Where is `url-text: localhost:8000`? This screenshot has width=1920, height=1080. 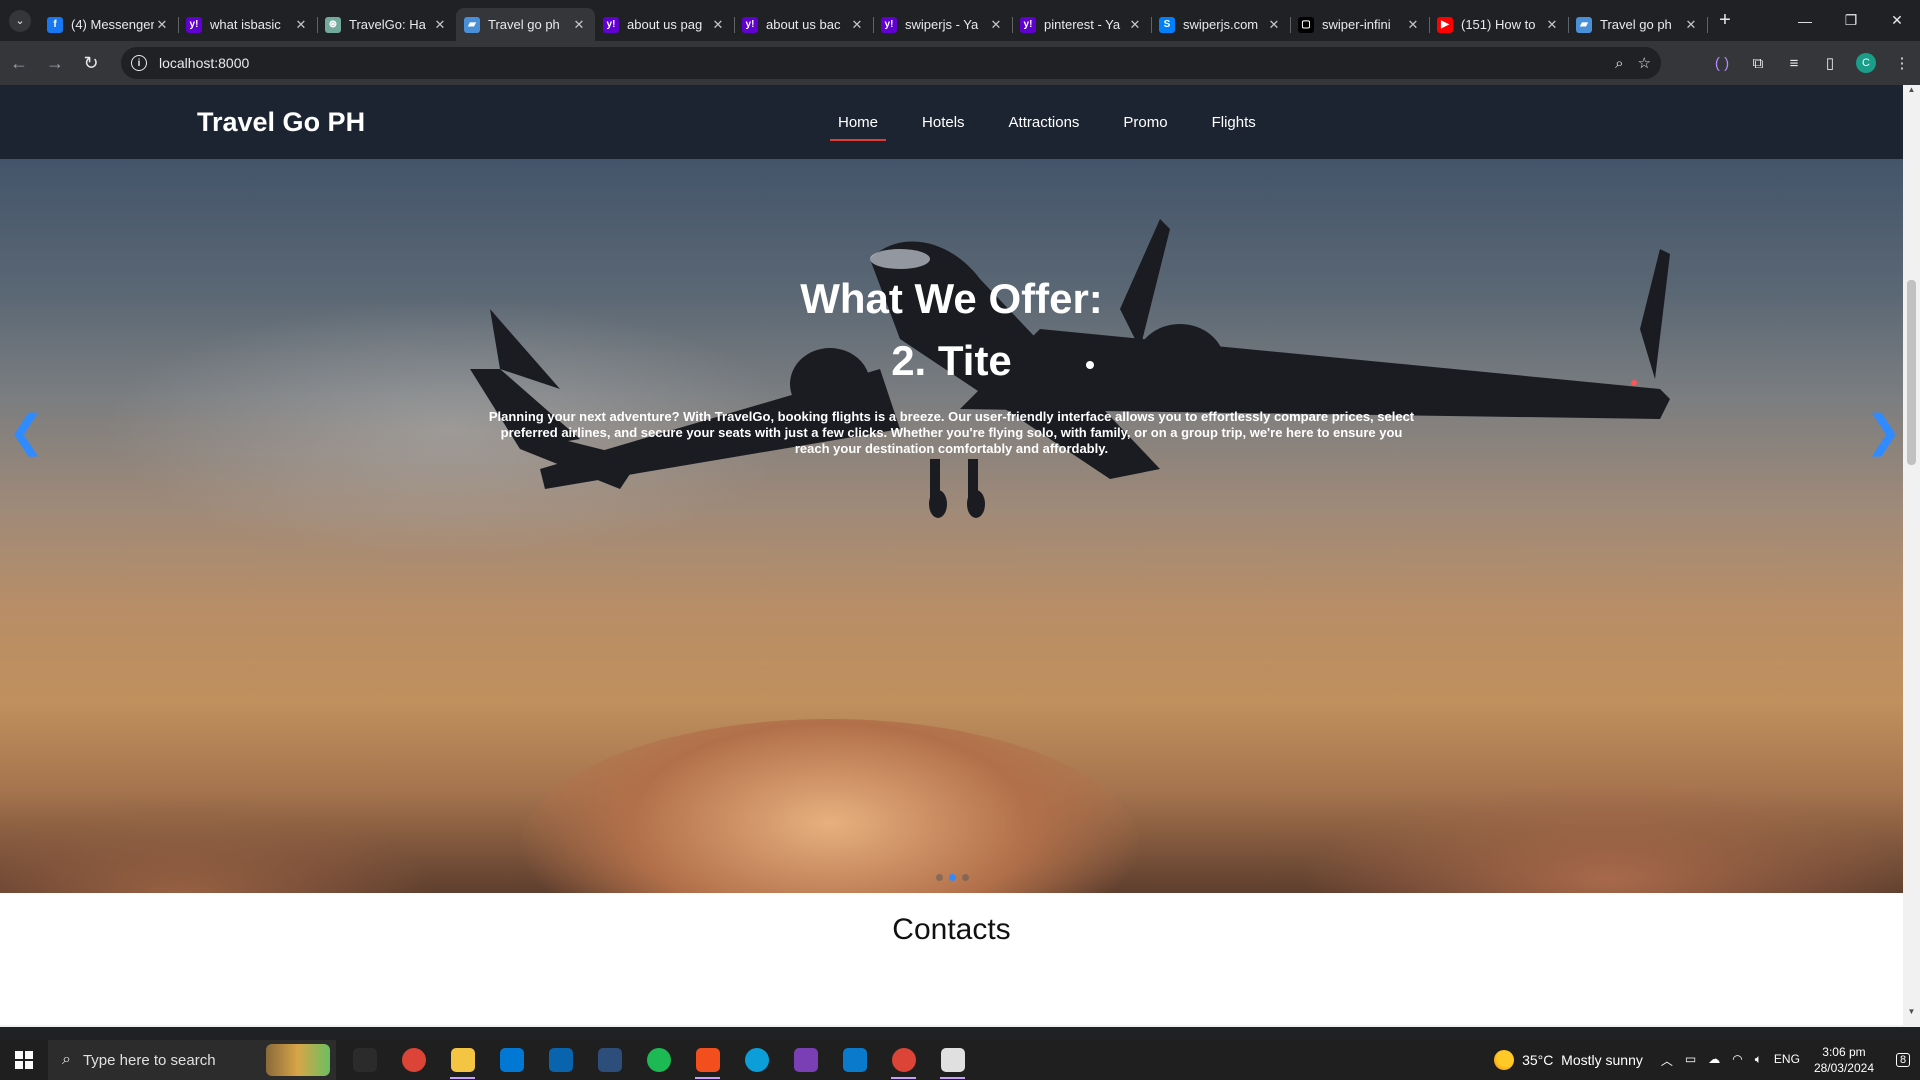 url-text: localhost:8000 is located at coordinates (204, 63).